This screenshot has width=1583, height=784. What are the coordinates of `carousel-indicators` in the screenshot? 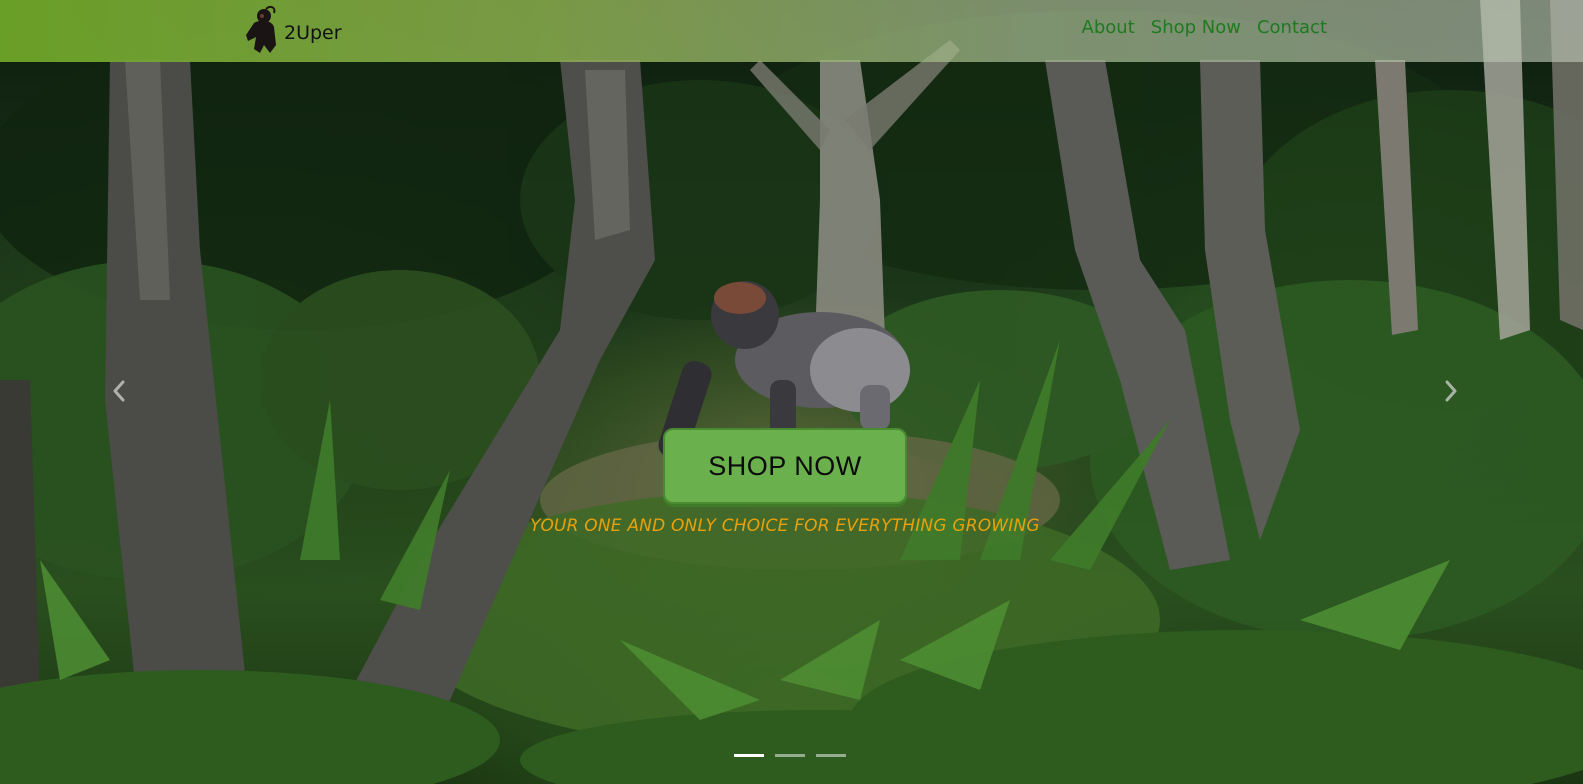 It's located at (790, 755).